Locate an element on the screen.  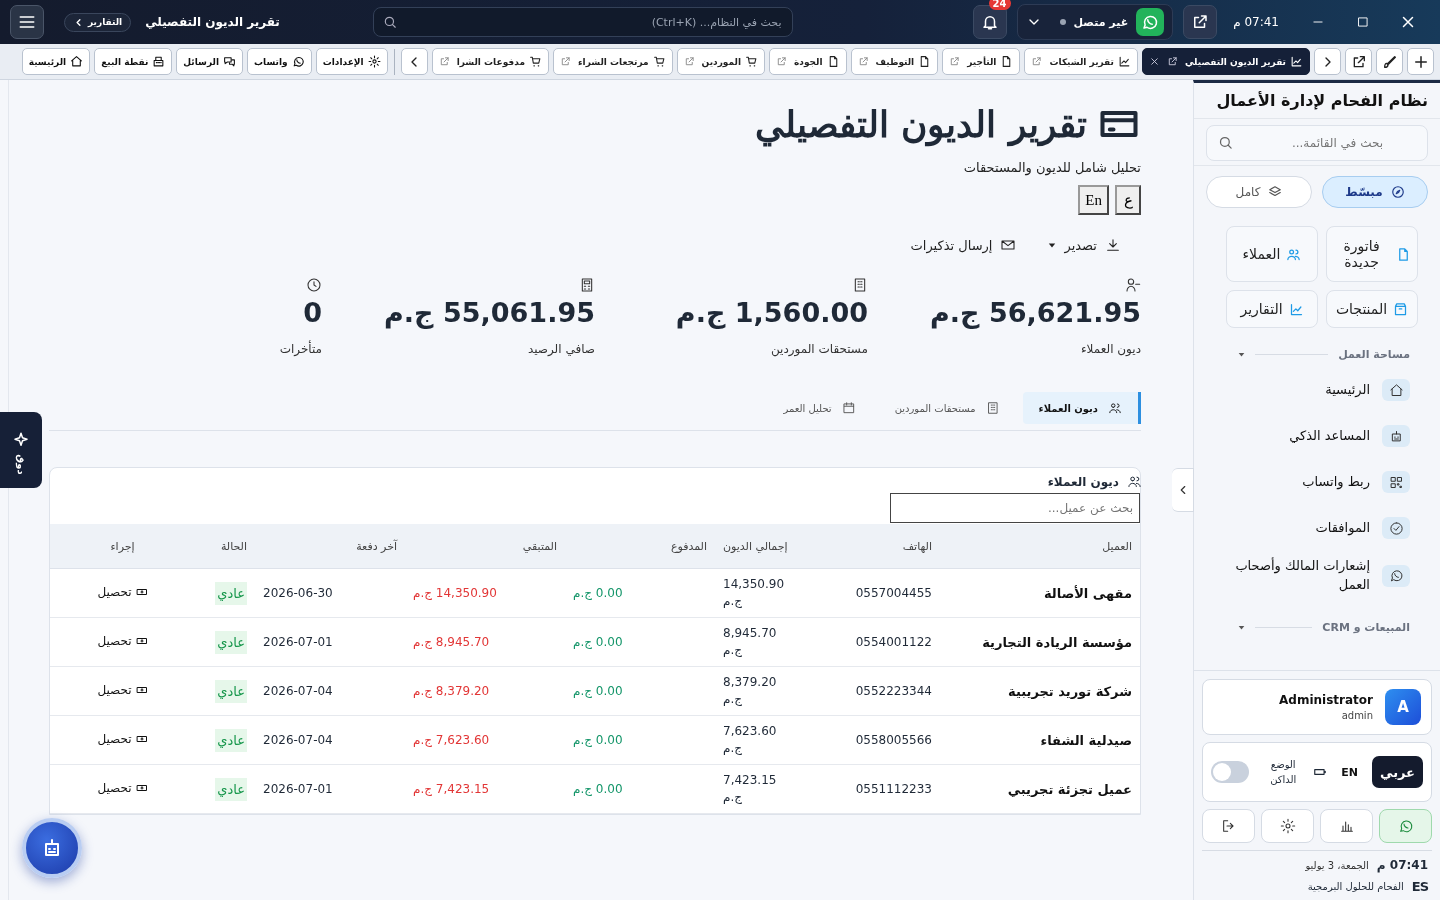
open-external-button is located at coordinates (1200, 22).